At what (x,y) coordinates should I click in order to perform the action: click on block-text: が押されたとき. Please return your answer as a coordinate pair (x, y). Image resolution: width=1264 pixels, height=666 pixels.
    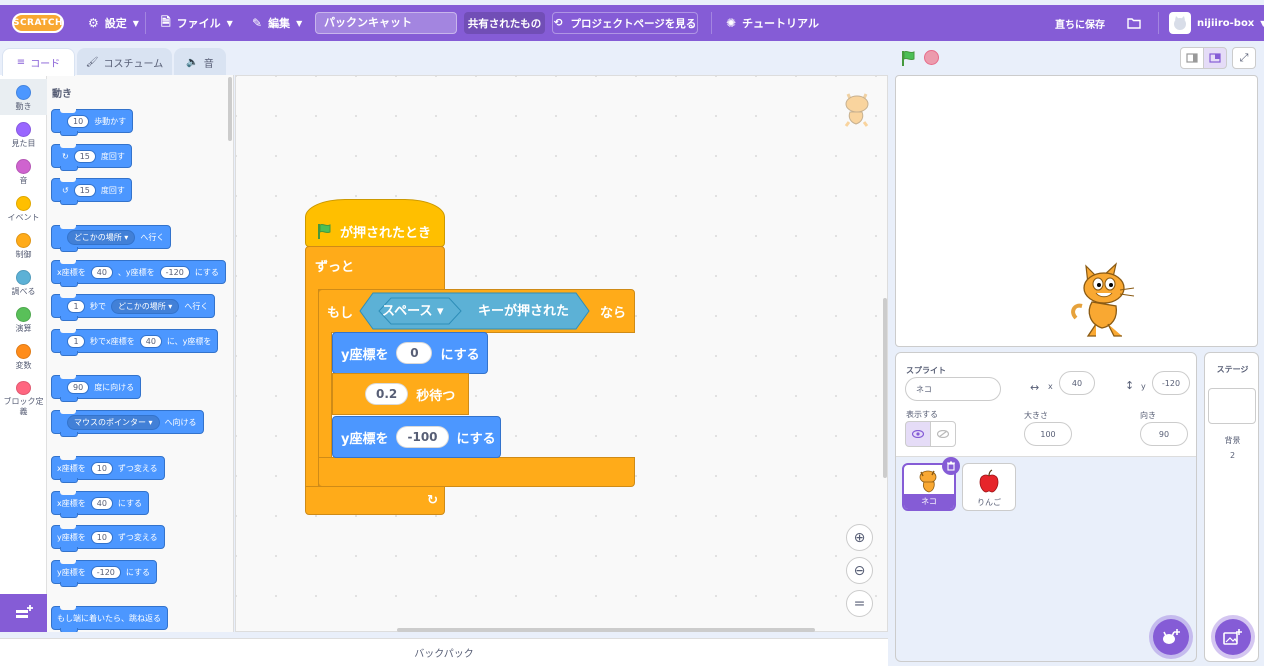
    Looking at the image, I should click on (386, 233).